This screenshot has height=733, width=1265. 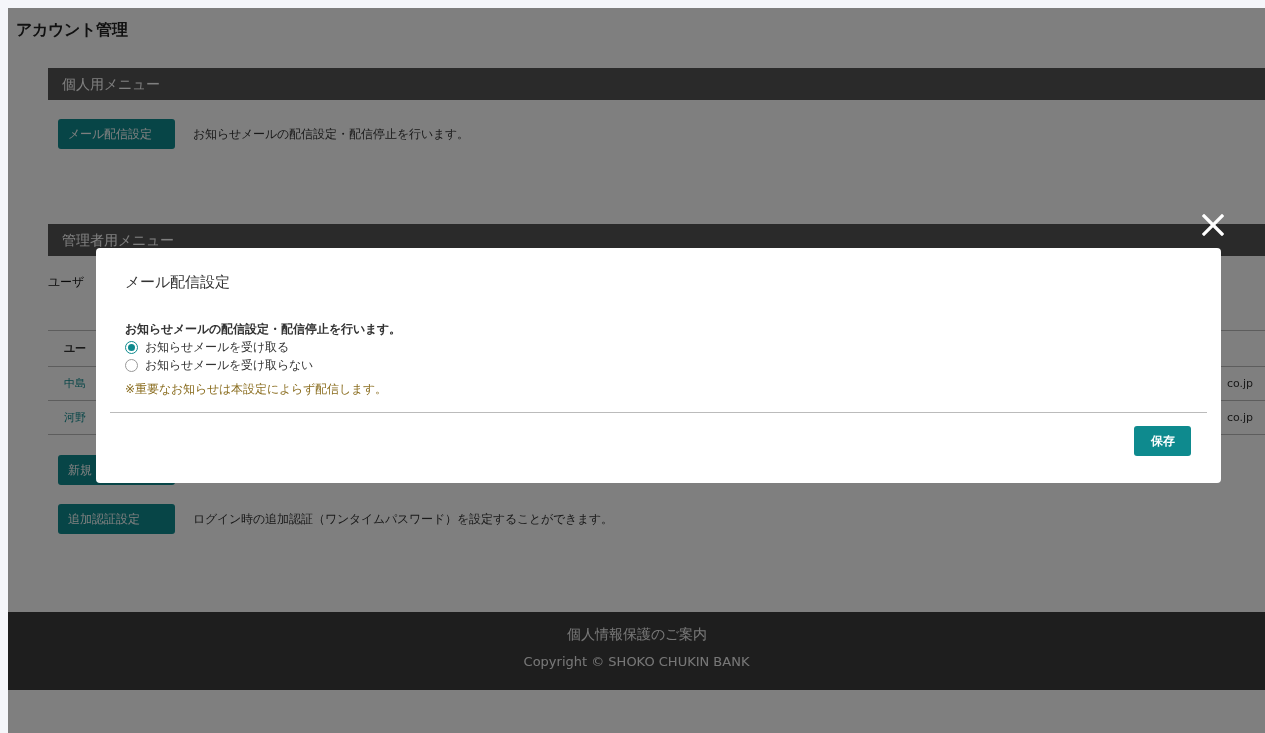 What do you see at coordinates (636, 661) in the screenshot?
I see `copyright: Copyright © SHOKO CHUKIN BANK` at bounding box center [636, 661].